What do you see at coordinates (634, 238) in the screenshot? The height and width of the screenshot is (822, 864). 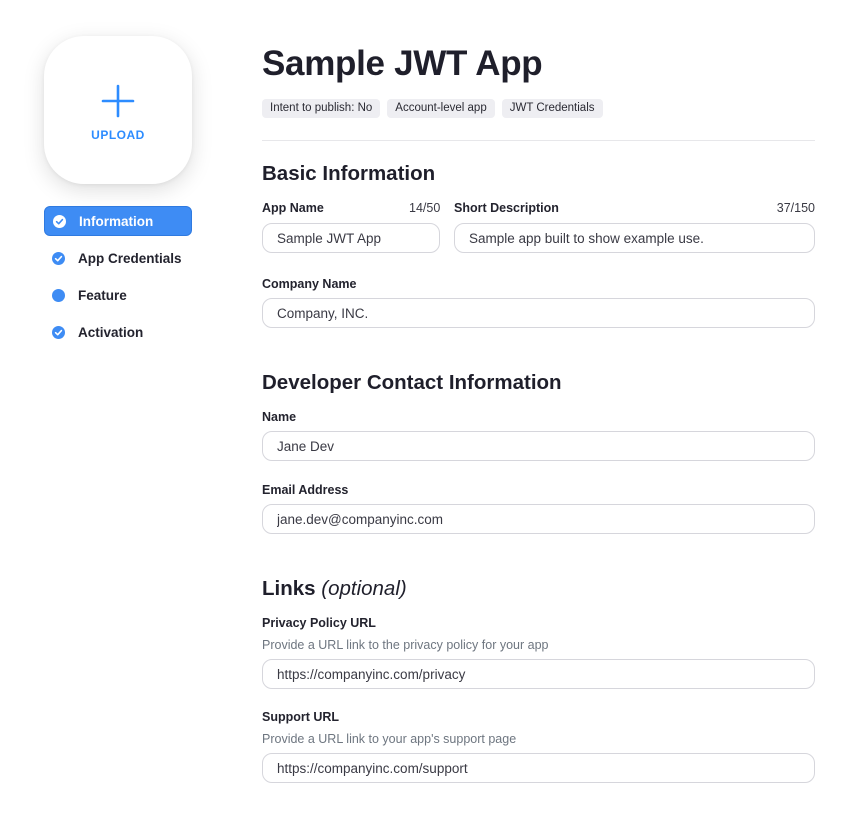 I see `short-description-input` at bounding box center [634, 238].